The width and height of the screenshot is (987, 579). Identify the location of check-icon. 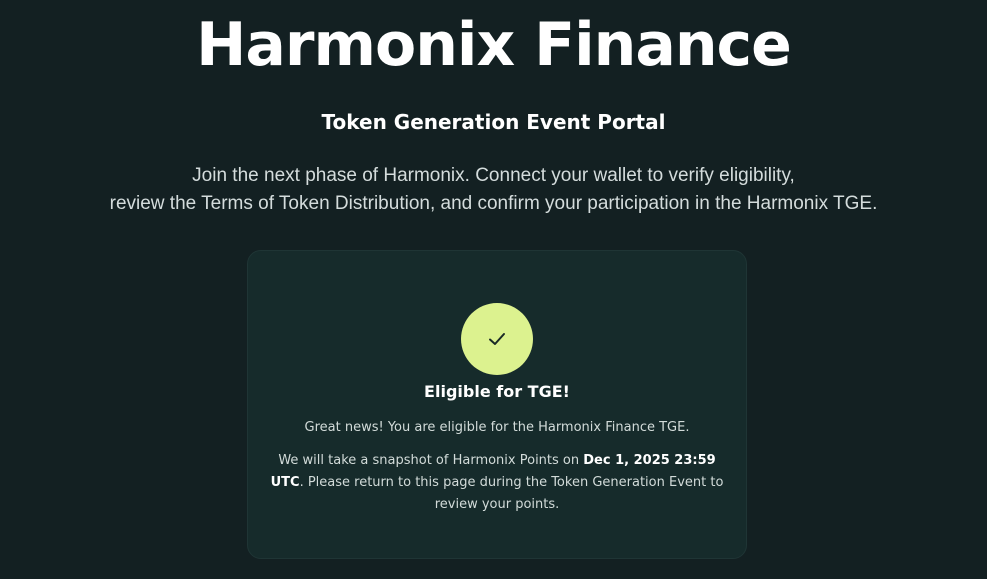
(497, 339).